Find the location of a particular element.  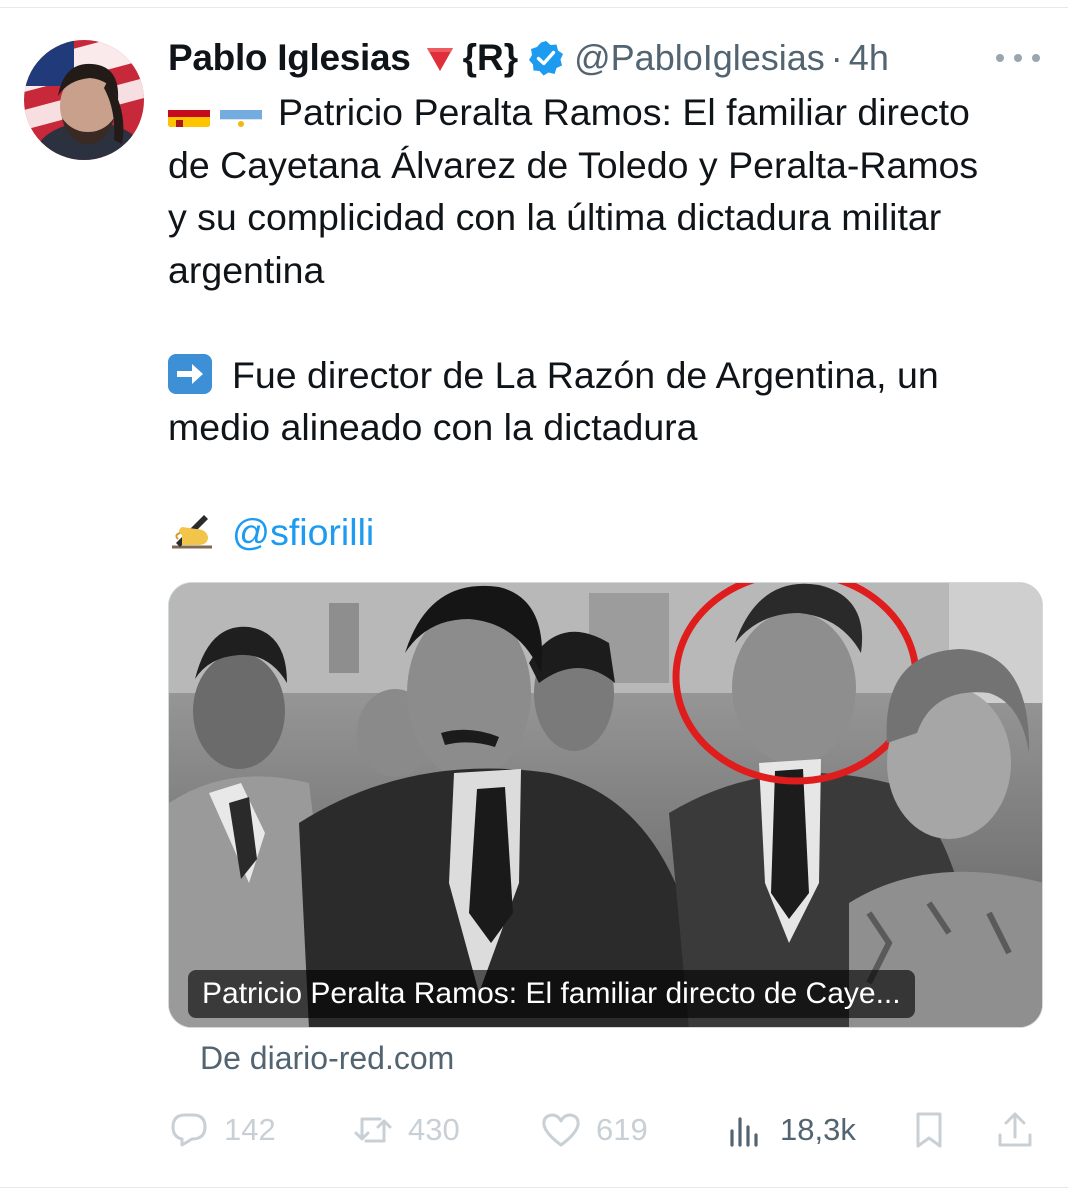

right-arrow-icon is located at coordinates (190, 373).